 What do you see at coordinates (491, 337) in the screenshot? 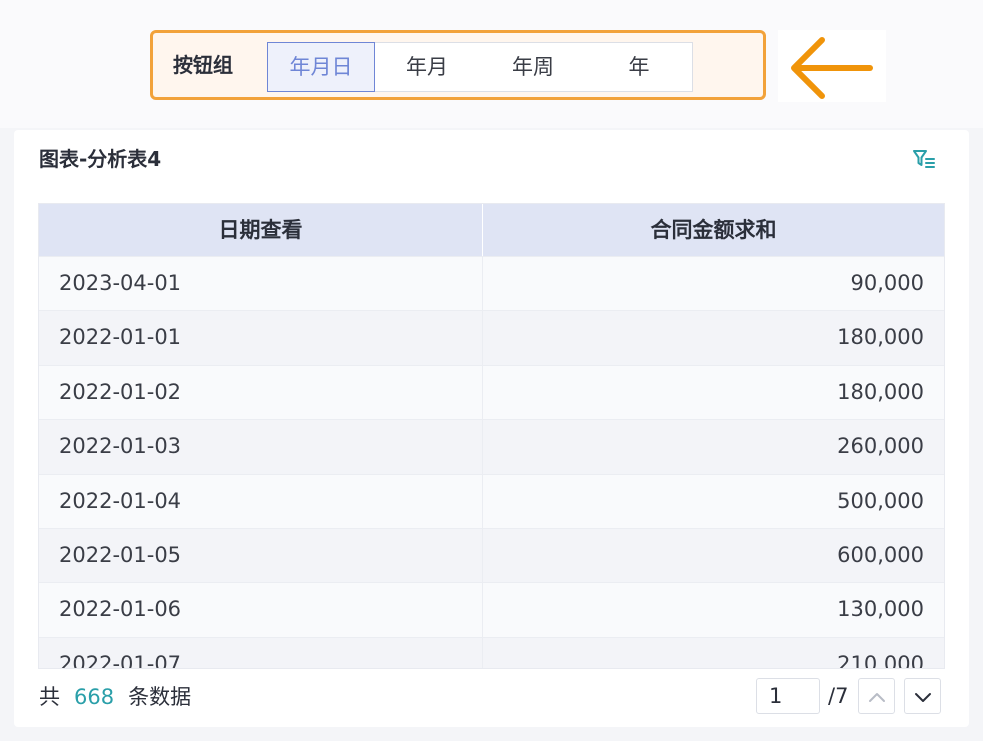
I see `table-row: 2022-01-01 180,000` at bounding box center [491, 337].